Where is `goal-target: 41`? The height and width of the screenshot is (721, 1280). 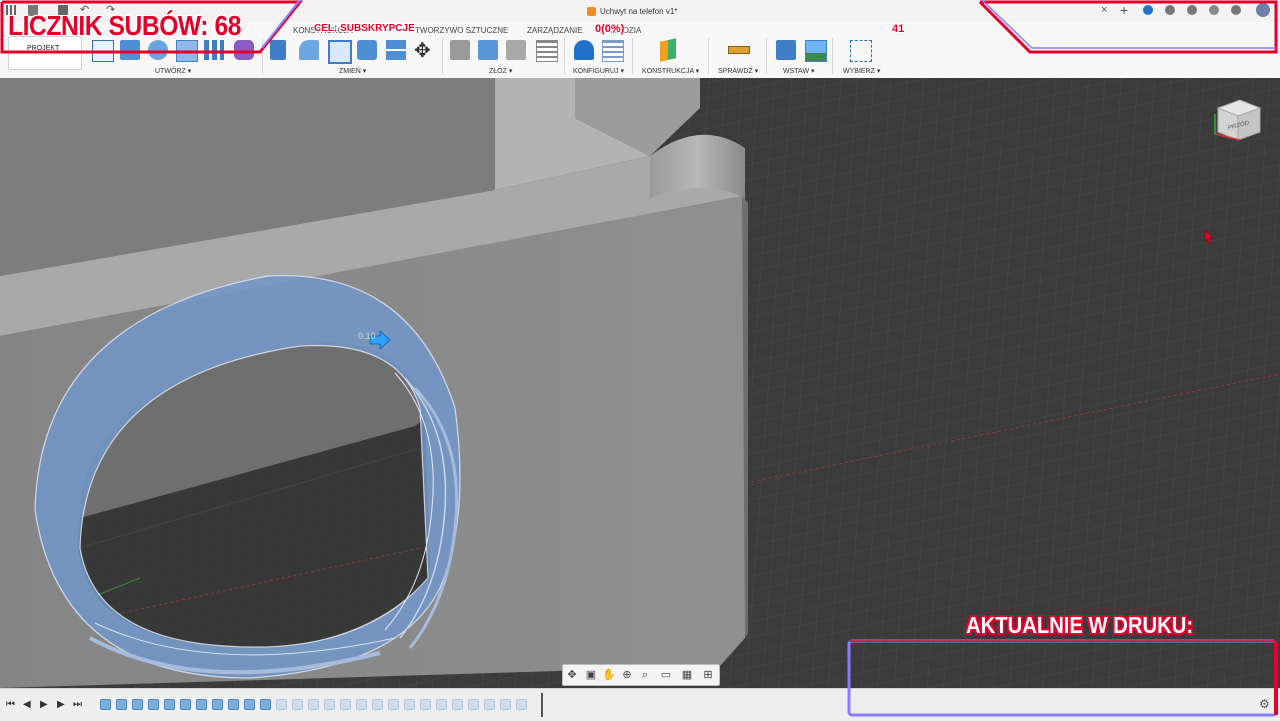 goal-target: 41 is located at coordinates (898, 29).